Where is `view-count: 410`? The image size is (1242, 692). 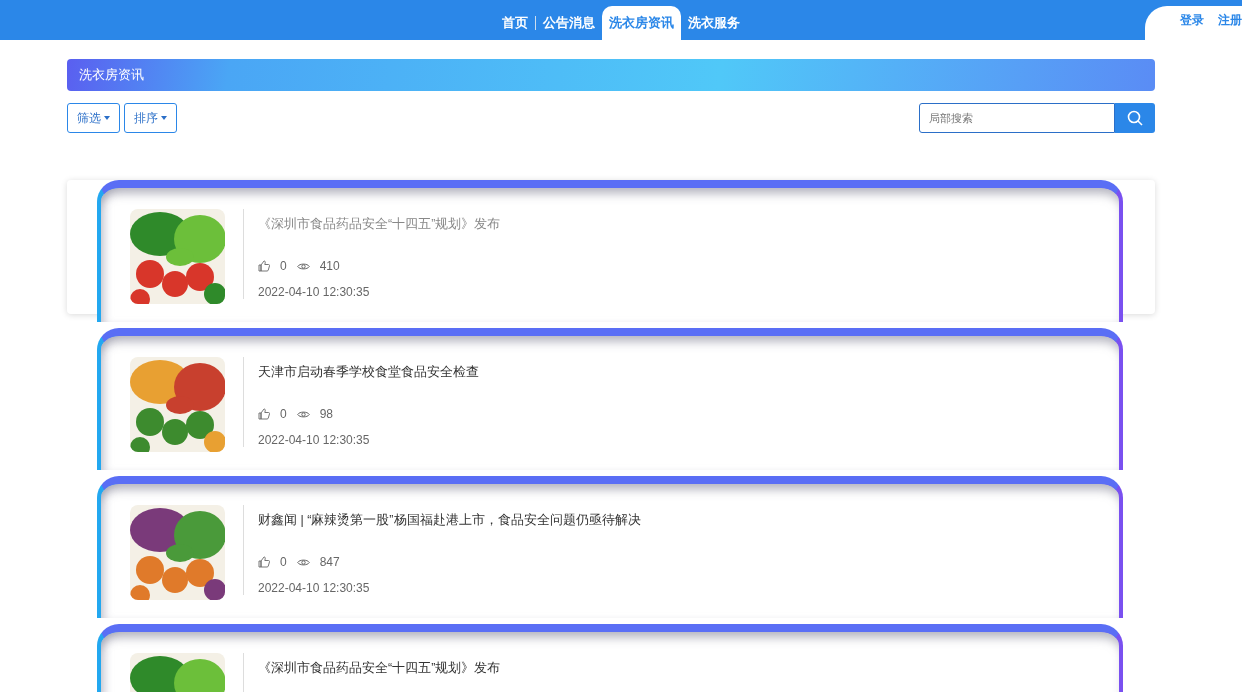
view-count: 410 is located at coordinates (329, 266).